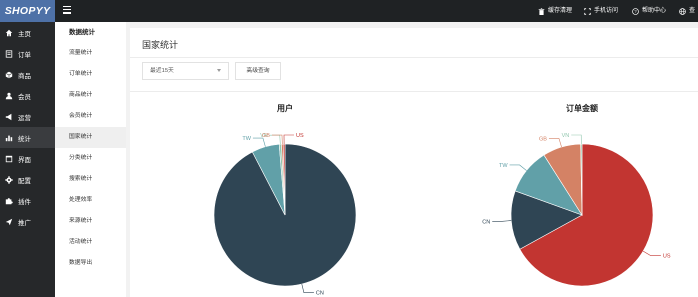 The width and height of the screenshot is (698, 297). What do you see at coordinates (27, 179) in the screenshot?
I see `sidebar-item-settings: 配置` at bounding box center [27, 179].